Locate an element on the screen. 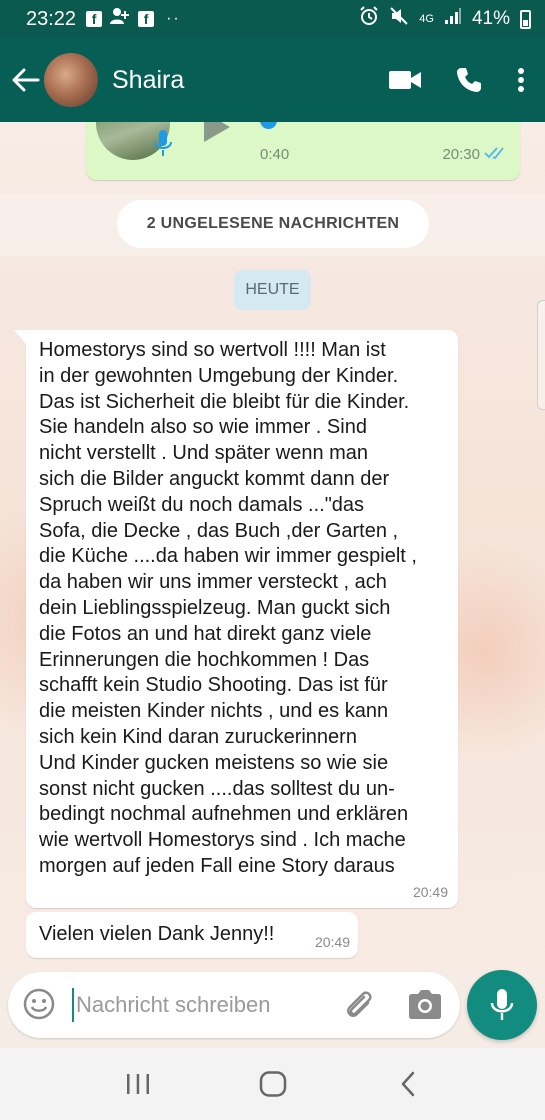 The height and width of the screenshot is (1120, 545). message-text: Vielen vielen Dank Jenny!! is located at coordinates (157, 934).